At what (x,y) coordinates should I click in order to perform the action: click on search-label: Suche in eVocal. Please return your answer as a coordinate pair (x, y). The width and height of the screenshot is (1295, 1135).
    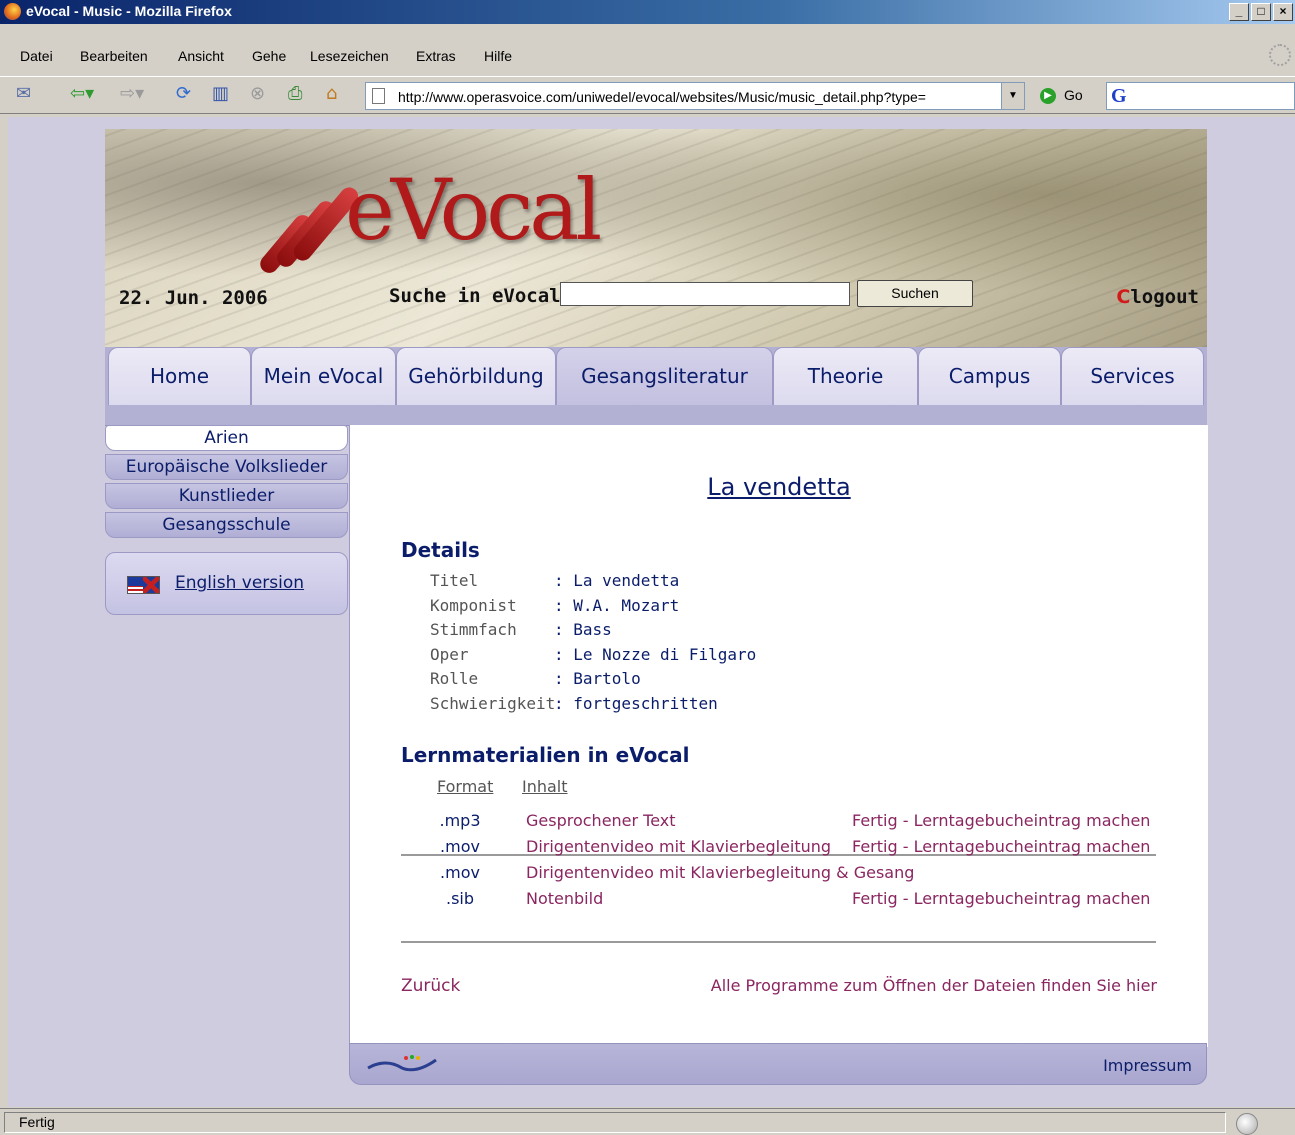
    Looking at the image, I should click on (475, 296).